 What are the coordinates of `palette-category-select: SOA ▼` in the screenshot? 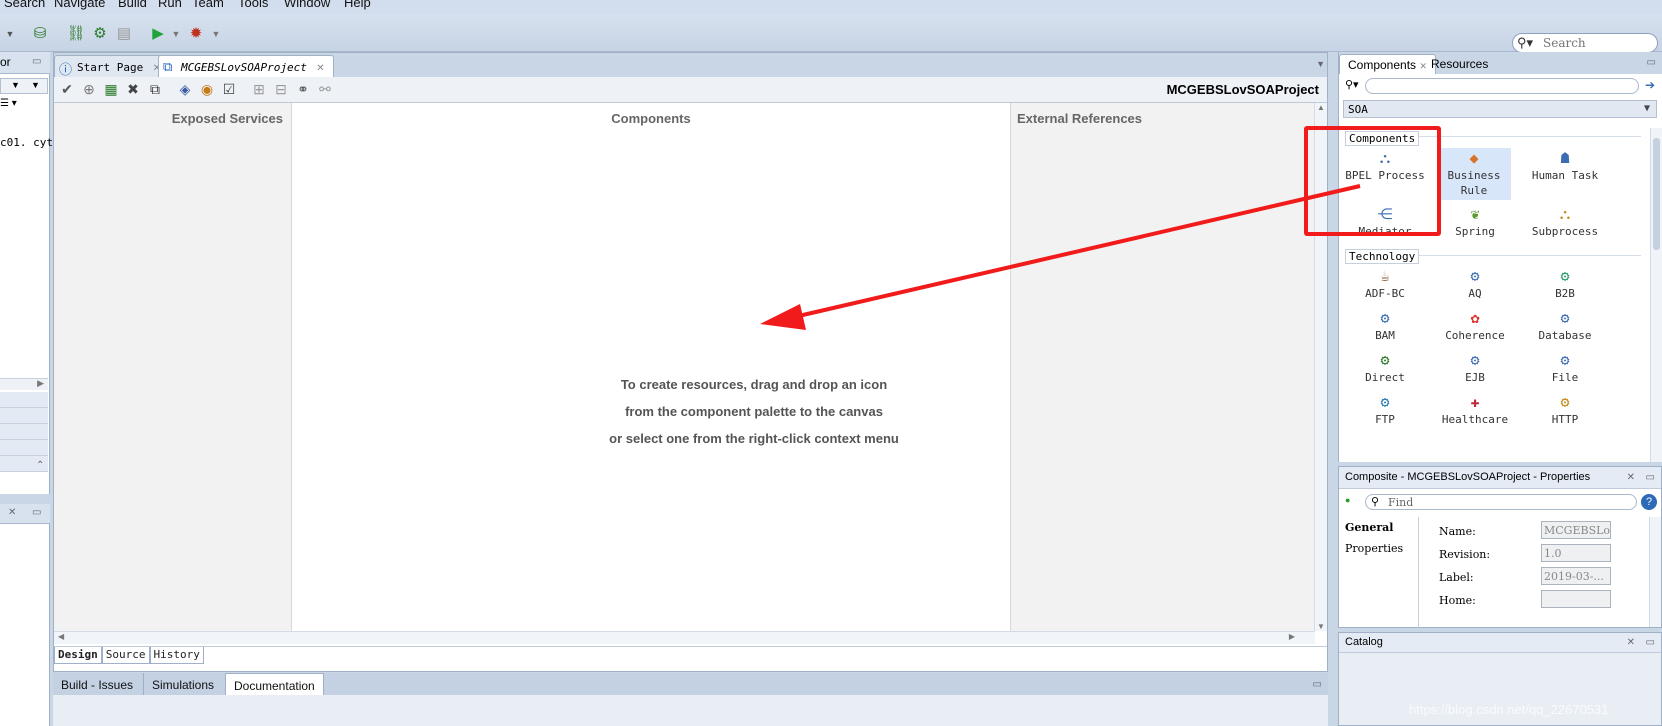 It's located at (1500, 109).